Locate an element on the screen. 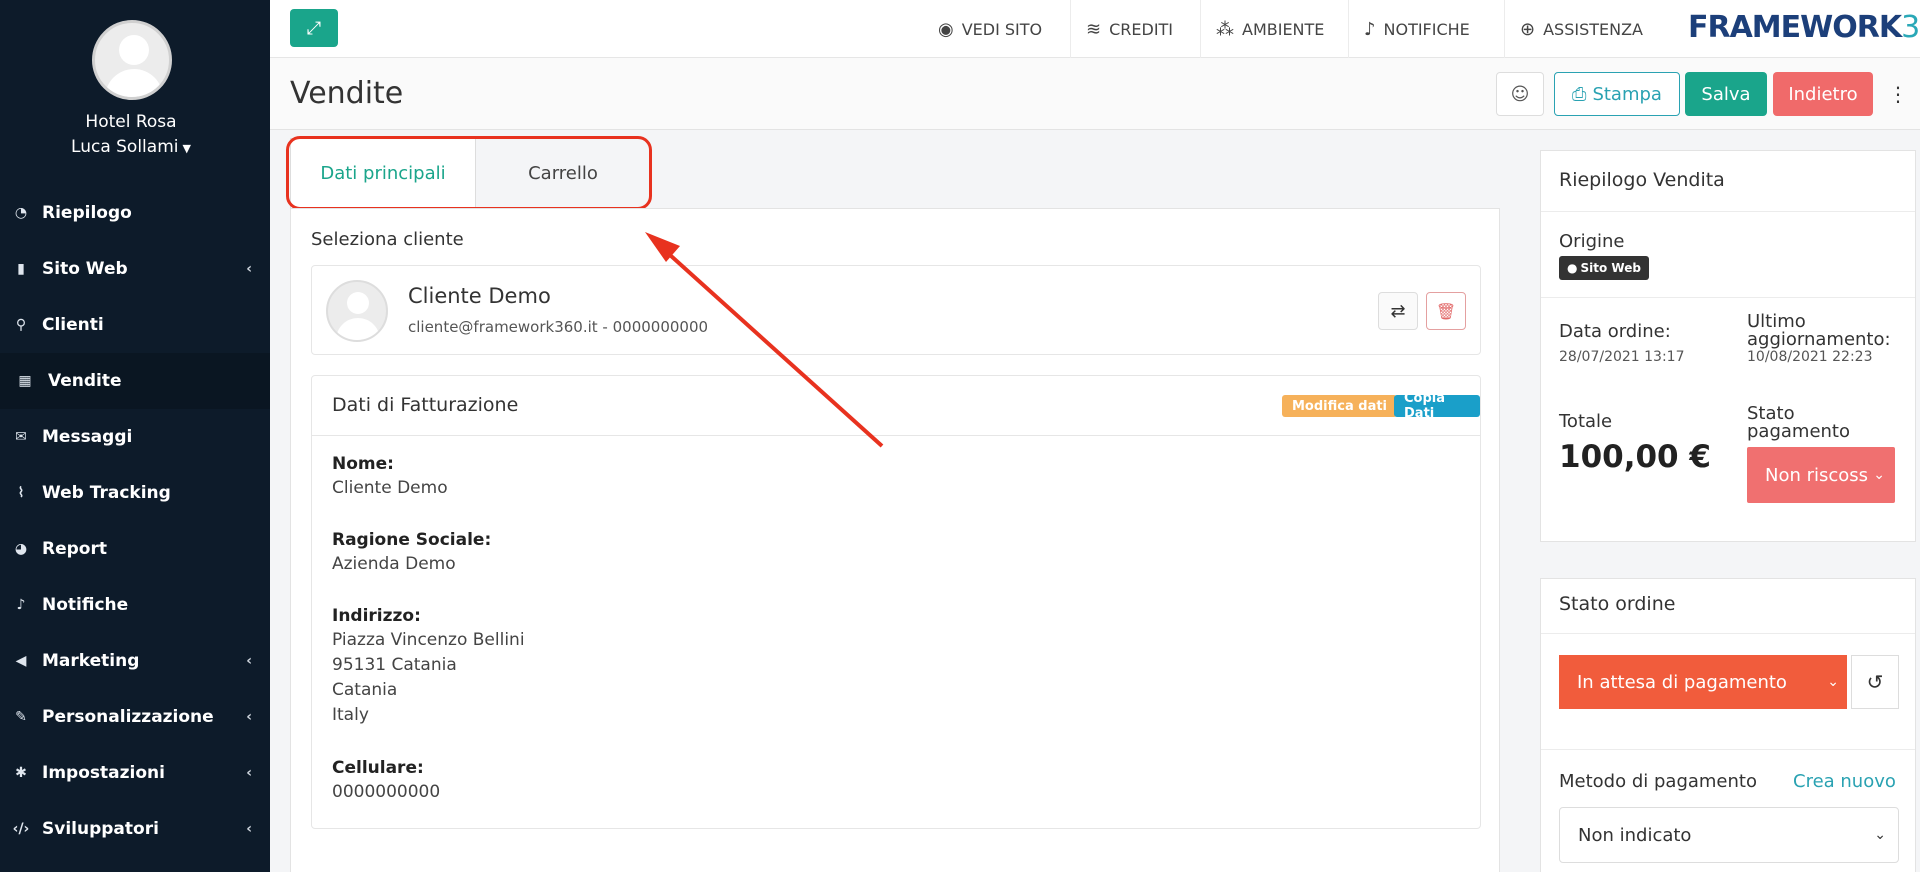 Image resolution: width=1920 pixels, height=872 pixels. assistenza-link: ⊕ ASSISTENZA is located at coordinates (1581, 29).